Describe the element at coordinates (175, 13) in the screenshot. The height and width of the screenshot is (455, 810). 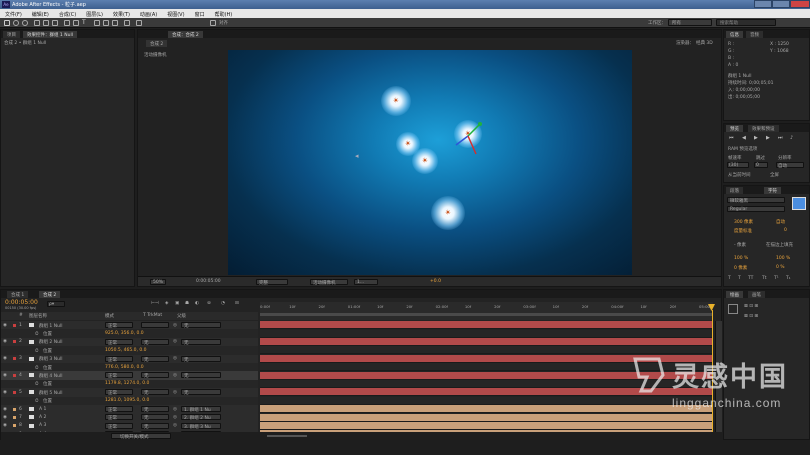
I see `menu-view: 视图(V)` at that location.